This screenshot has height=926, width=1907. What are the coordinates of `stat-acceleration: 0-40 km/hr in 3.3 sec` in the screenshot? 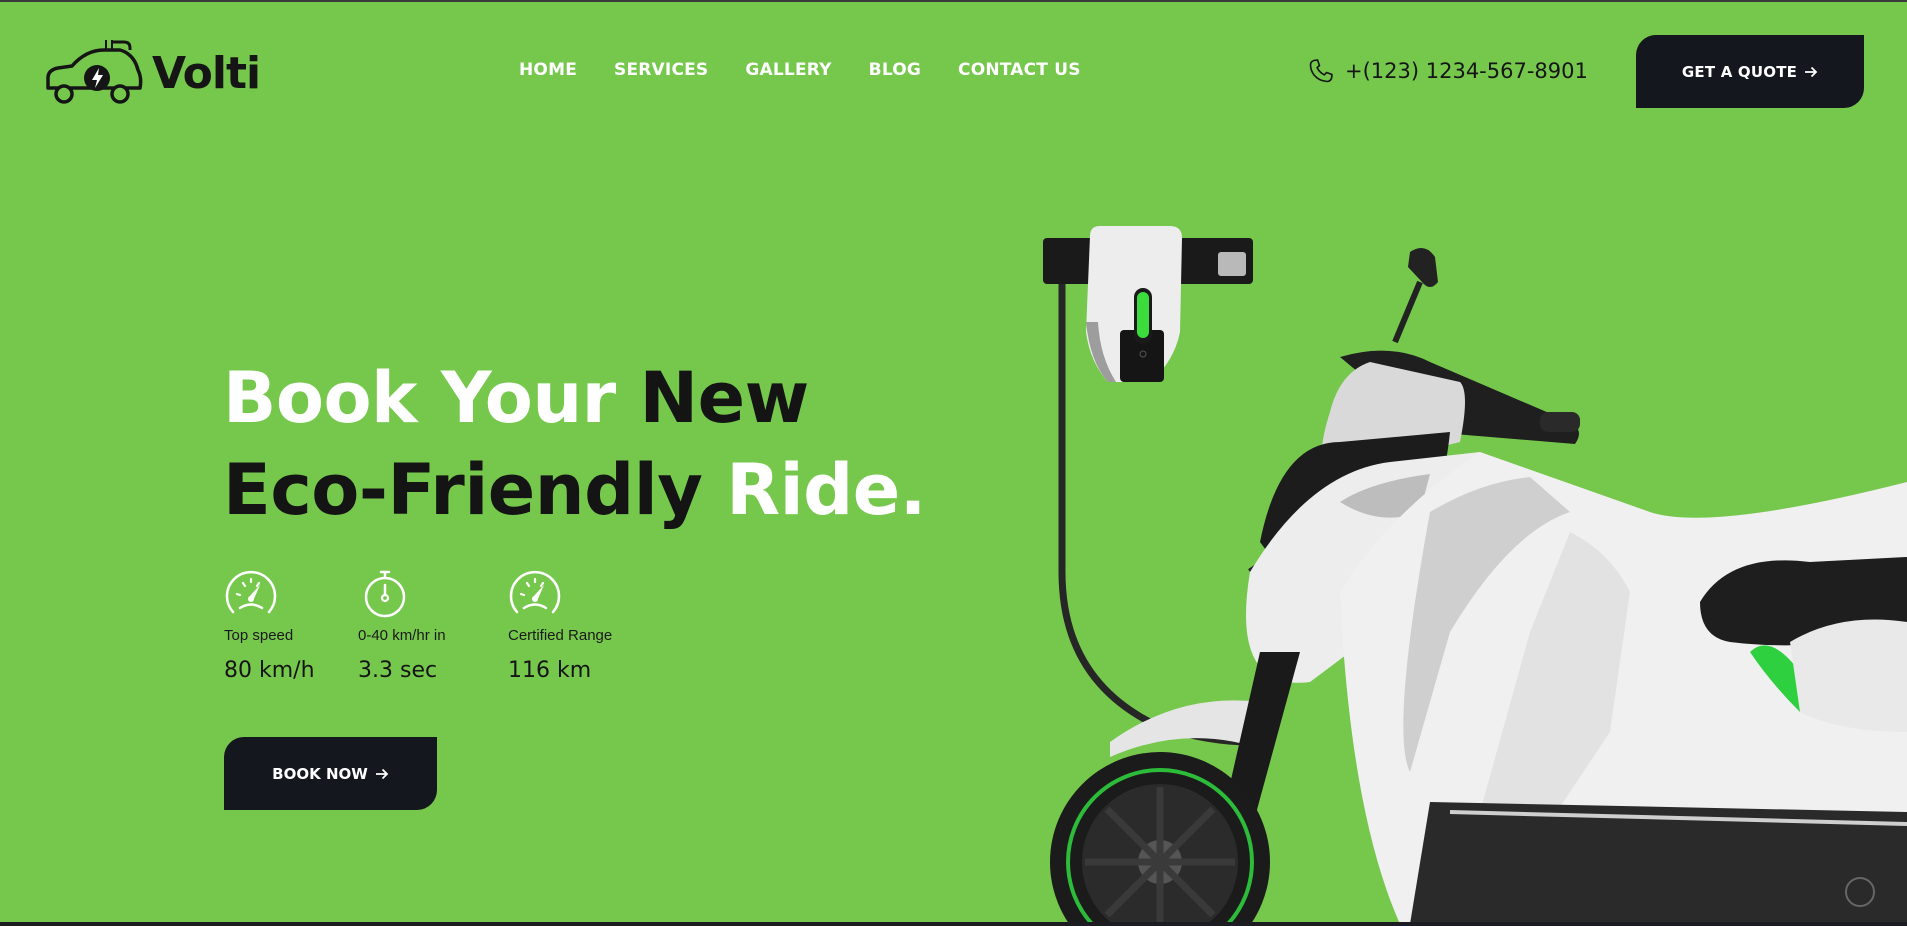 It's located at (433, 626).